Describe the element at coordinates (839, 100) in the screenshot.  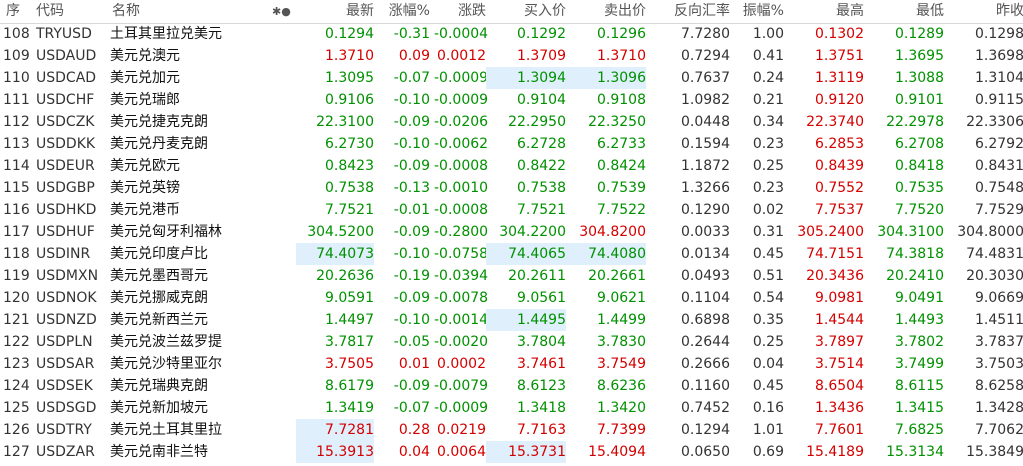
I see `cell-high: 0.9120` at that location.